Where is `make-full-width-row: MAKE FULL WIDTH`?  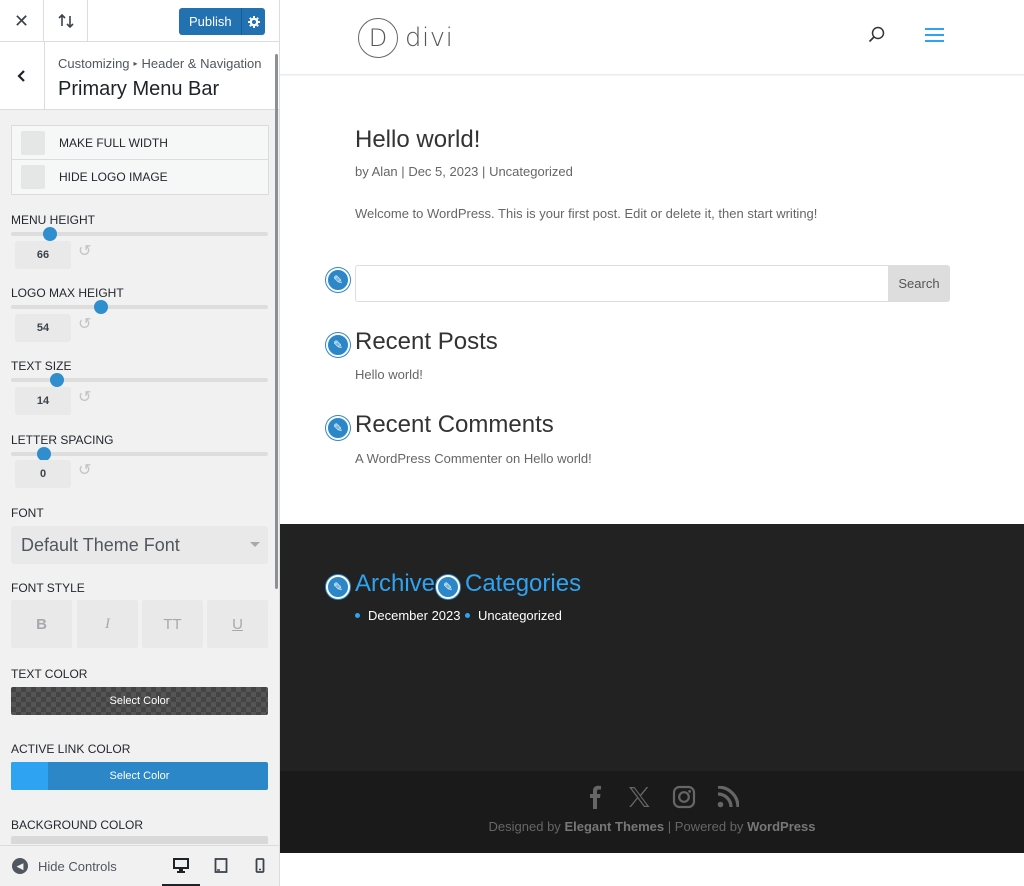 make-full-width-row: MAKE FULL WIDTH is located at coordinates (140, 143).